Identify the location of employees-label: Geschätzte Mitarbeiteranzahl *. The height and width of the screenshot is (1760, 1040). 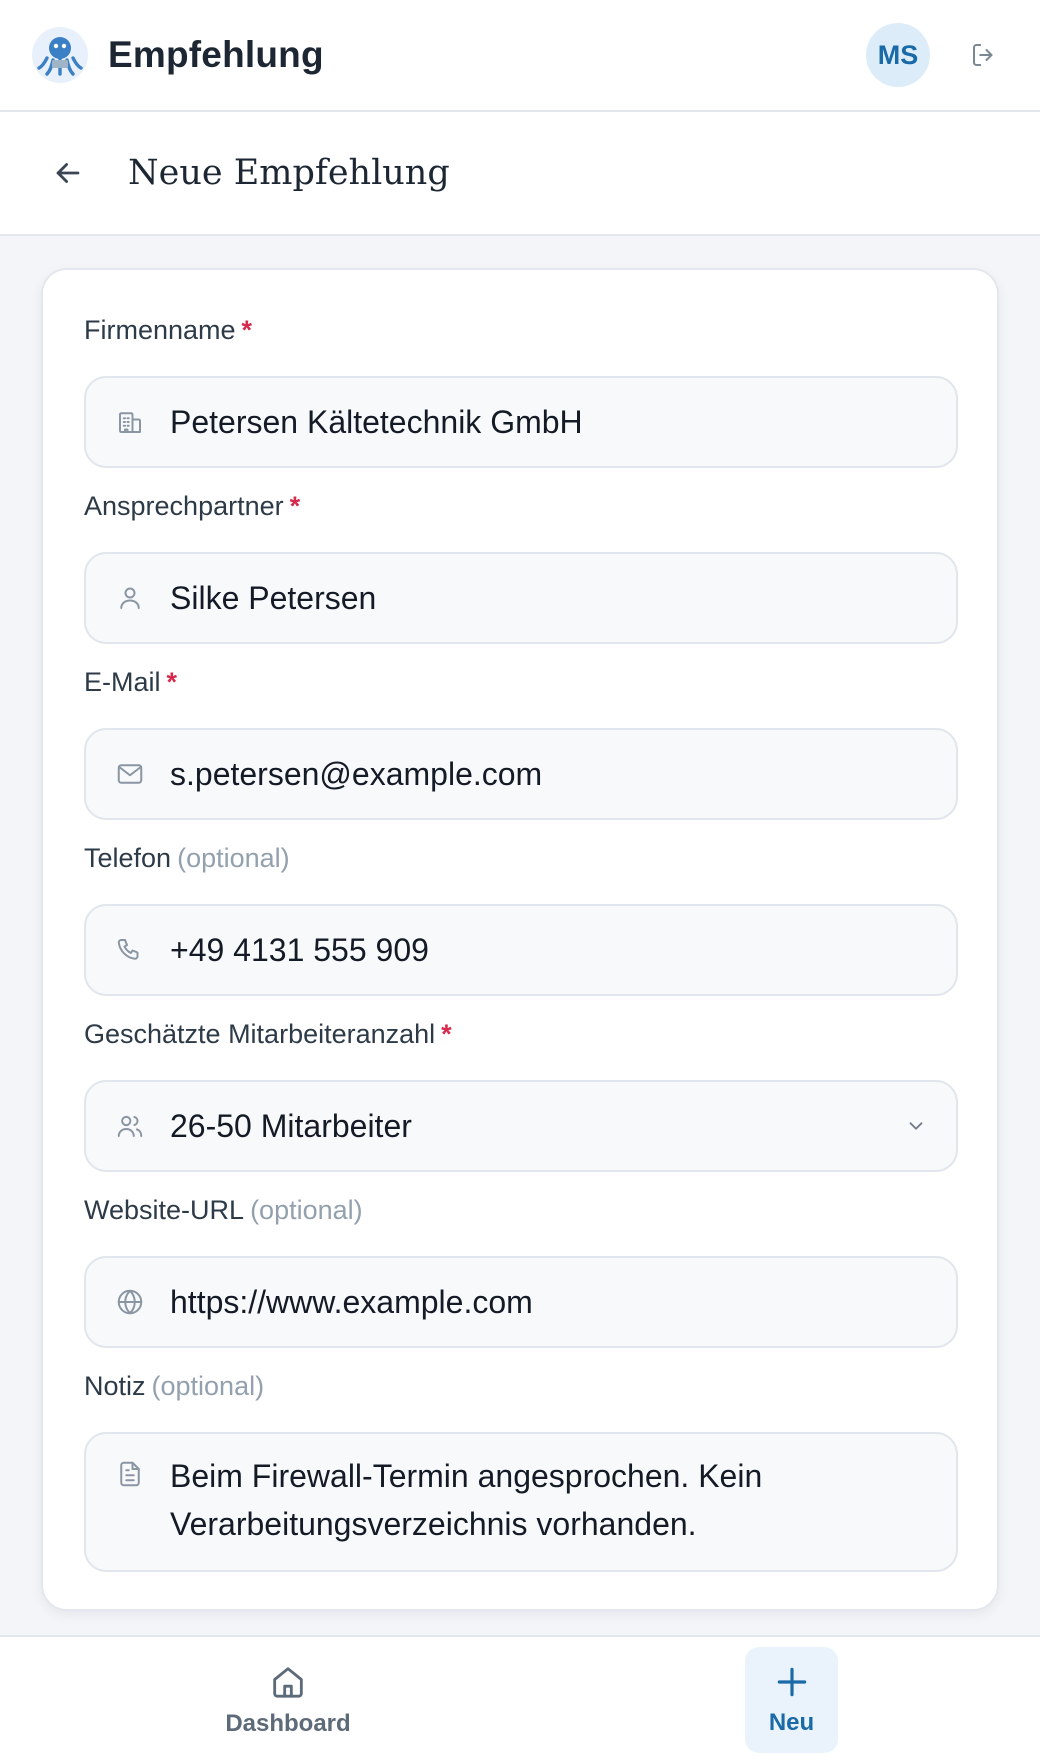
(268, 1034).